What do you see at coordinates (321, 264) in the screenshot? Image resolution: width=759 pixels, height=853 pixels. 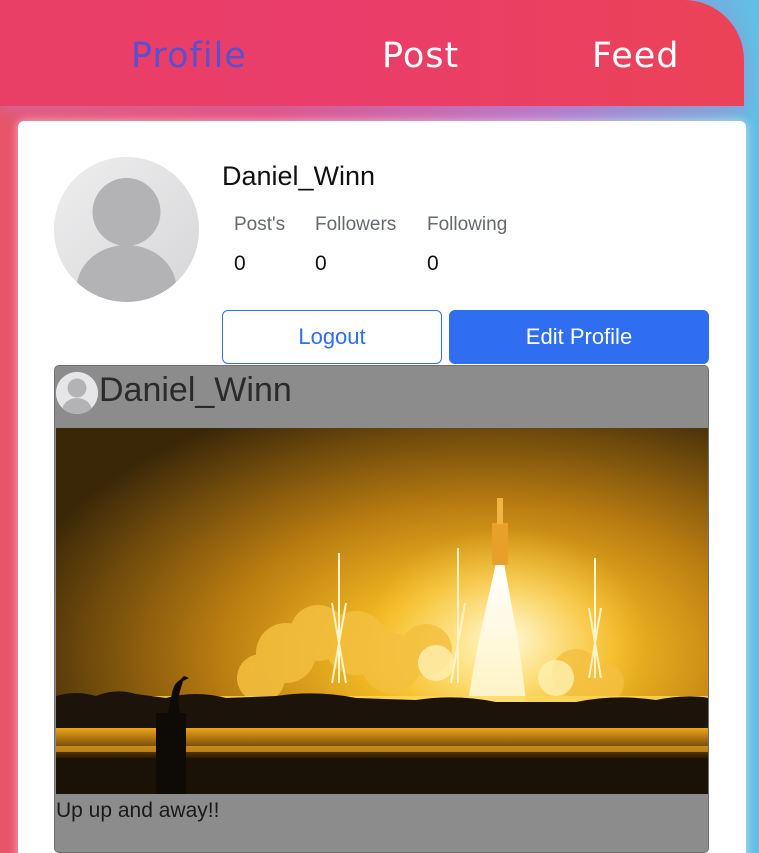 I see `followers-count-value: 0` at bounding box center [321, 264].